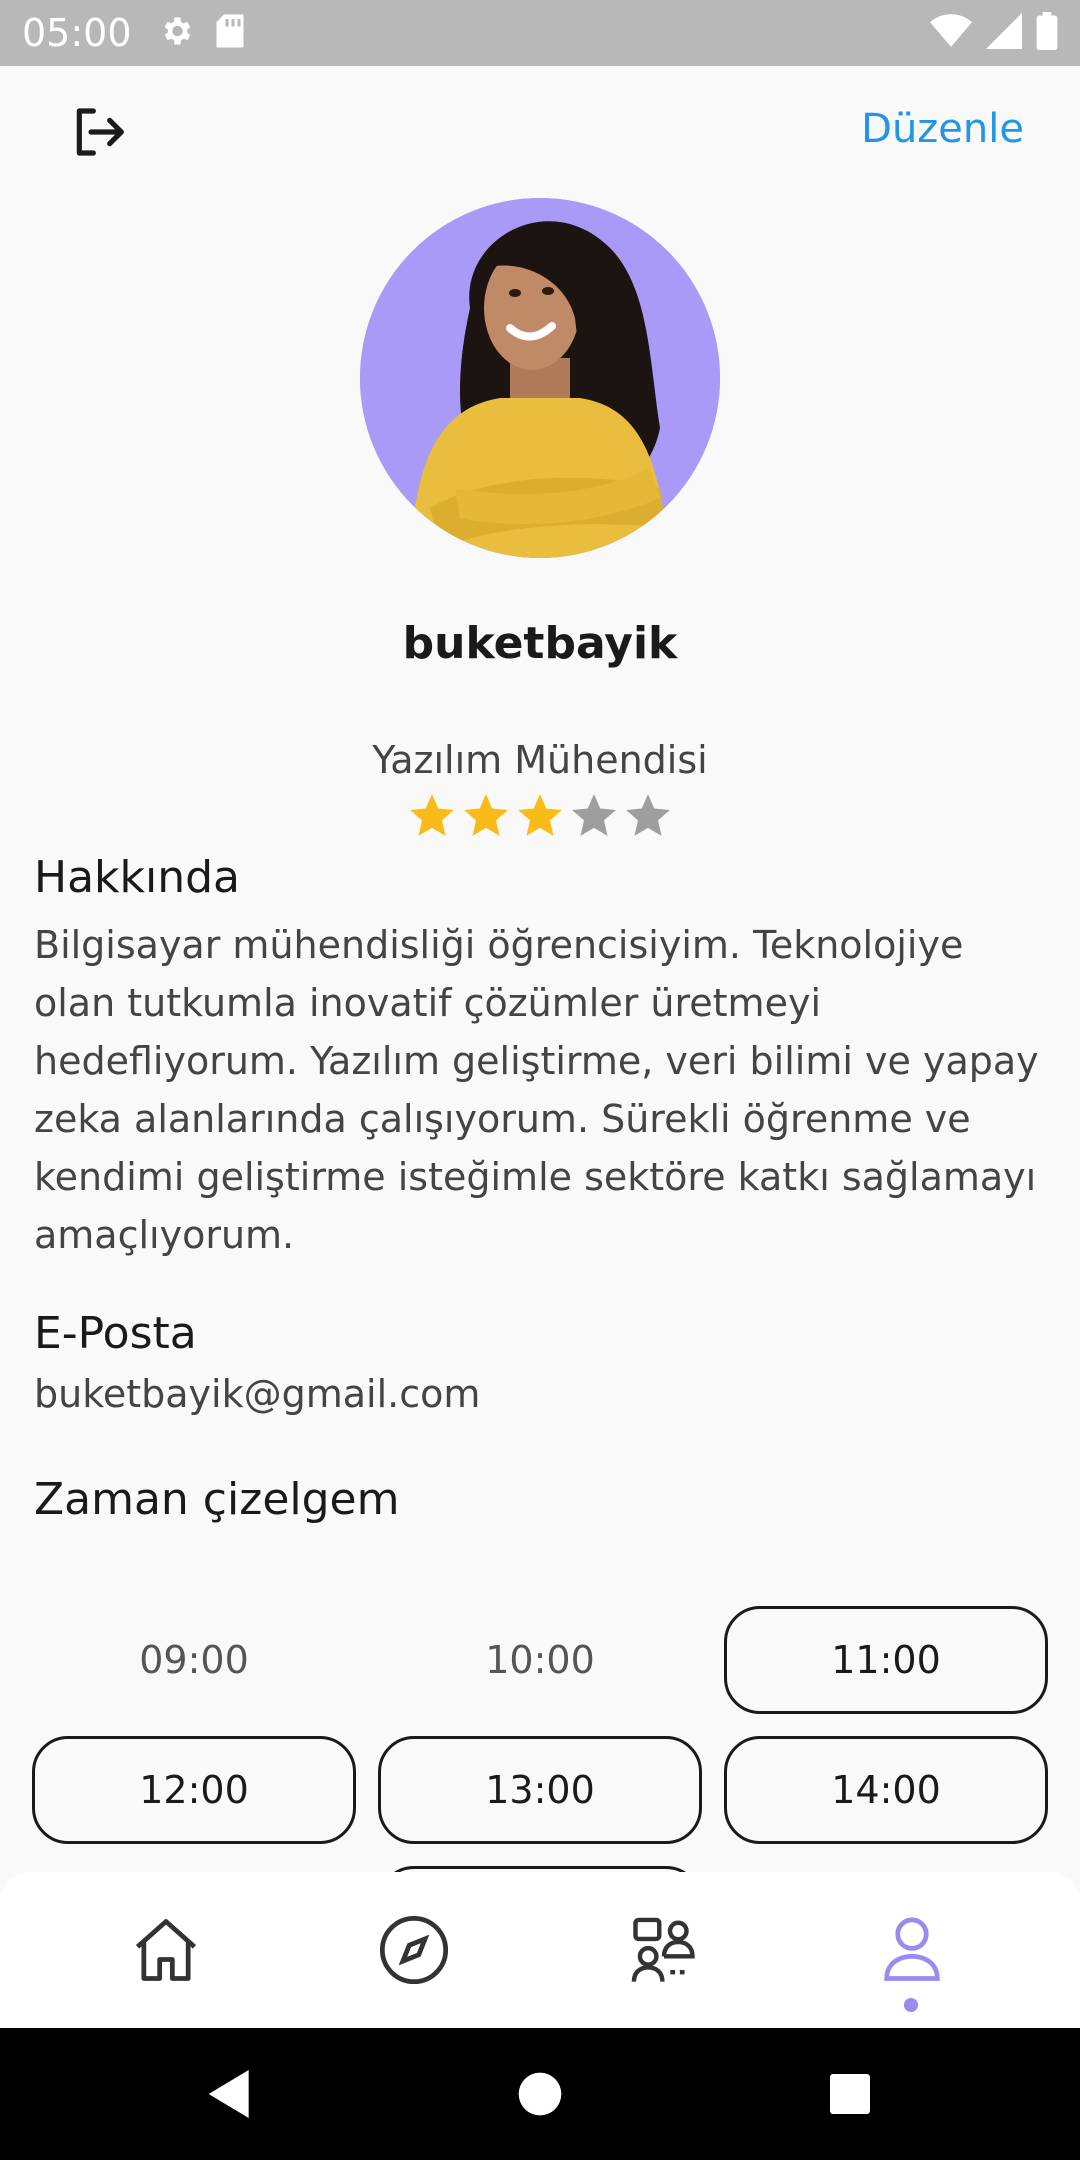 This screenshot has height=2160, width=1080. I want to click on home-icon, so click(166, 1952).